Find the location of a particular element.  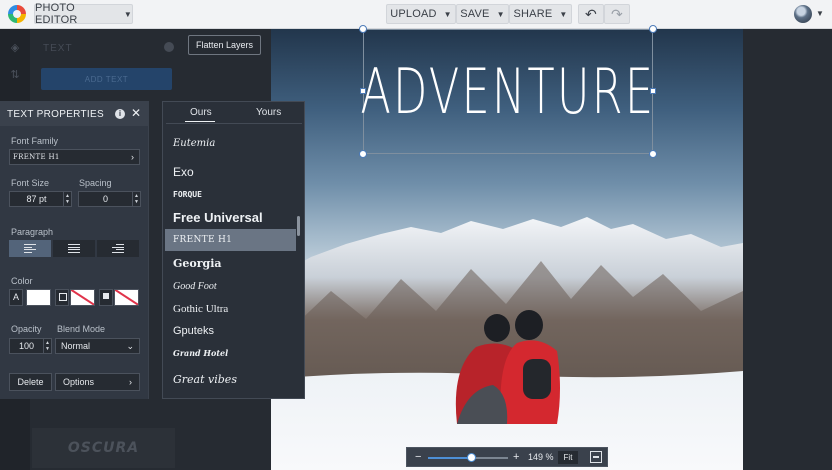

zoom-out-icon: − is located at coordinates (418, 457).